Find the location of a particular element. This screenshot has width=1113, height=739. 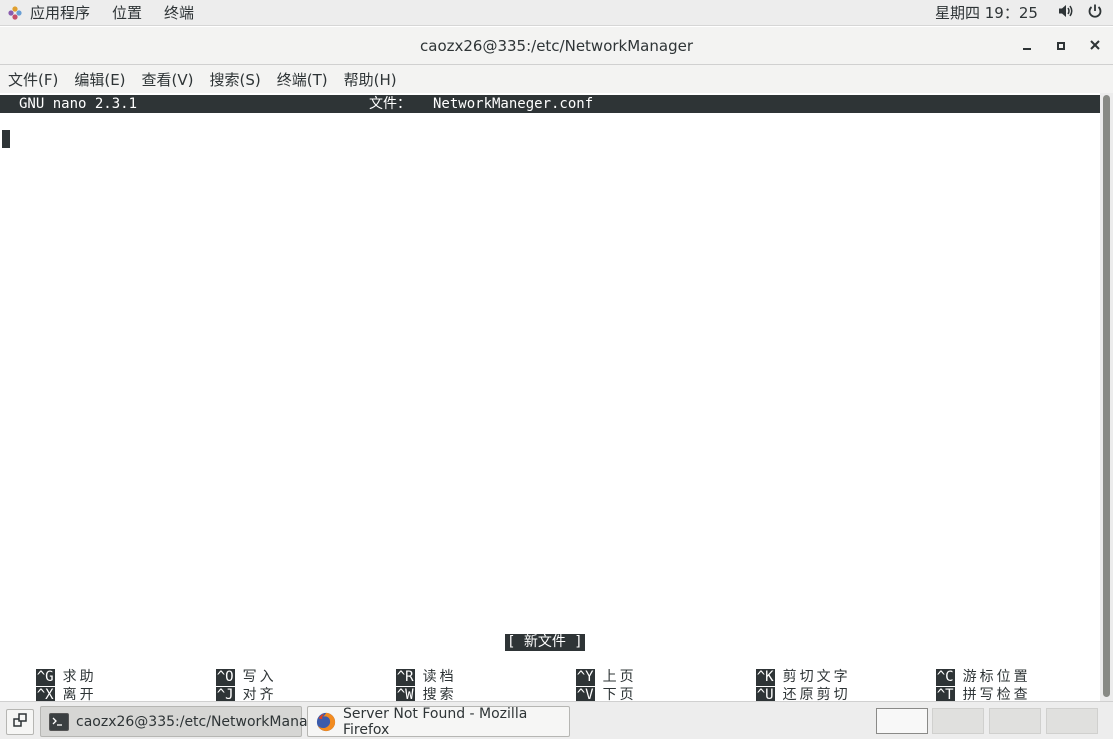

minimize-button is located at coordinates (1027, 46).